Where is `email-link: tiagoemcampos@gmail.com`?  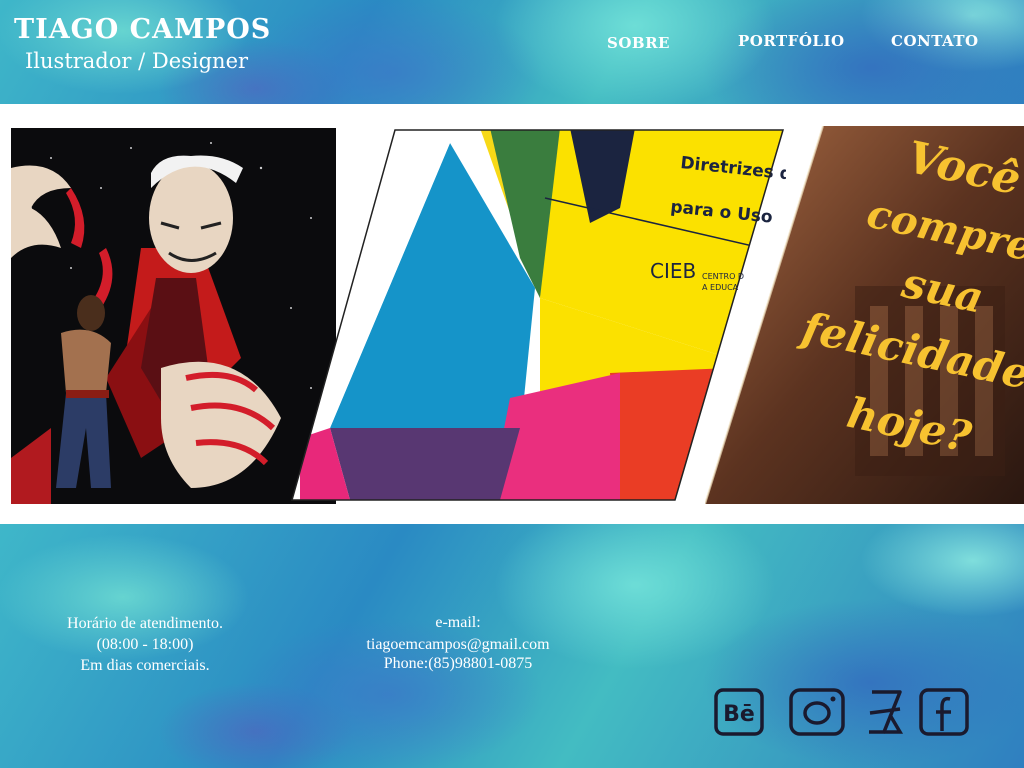
email-link: tiagoemcampos@gmail.com is located at coordinates (458, 644).